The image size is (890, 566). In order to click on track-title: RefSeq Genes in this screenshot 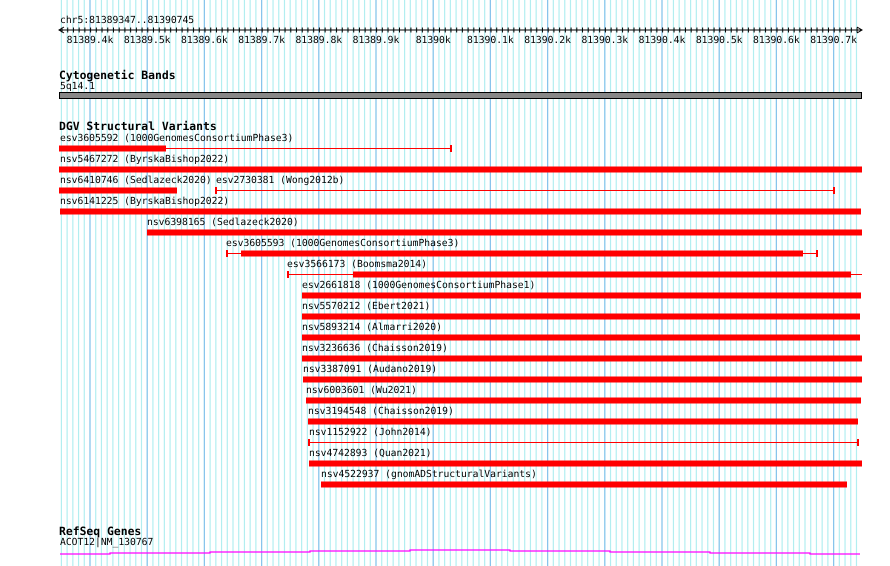, I will do `click(100, 531)`.